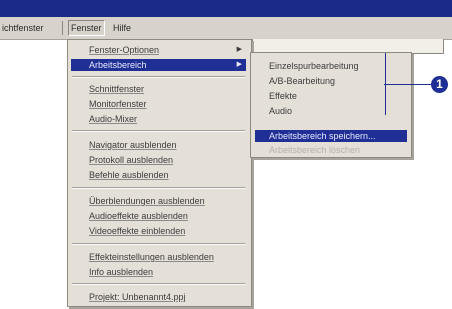 Image resolution: width=452 pixels, height=309 pixels. What do you see at coordinates (158, 65) in the screenshot?
I see `menu-item-arbeitsbereich: Arbeitsbereich ▶` at bounding box center [158, 65].